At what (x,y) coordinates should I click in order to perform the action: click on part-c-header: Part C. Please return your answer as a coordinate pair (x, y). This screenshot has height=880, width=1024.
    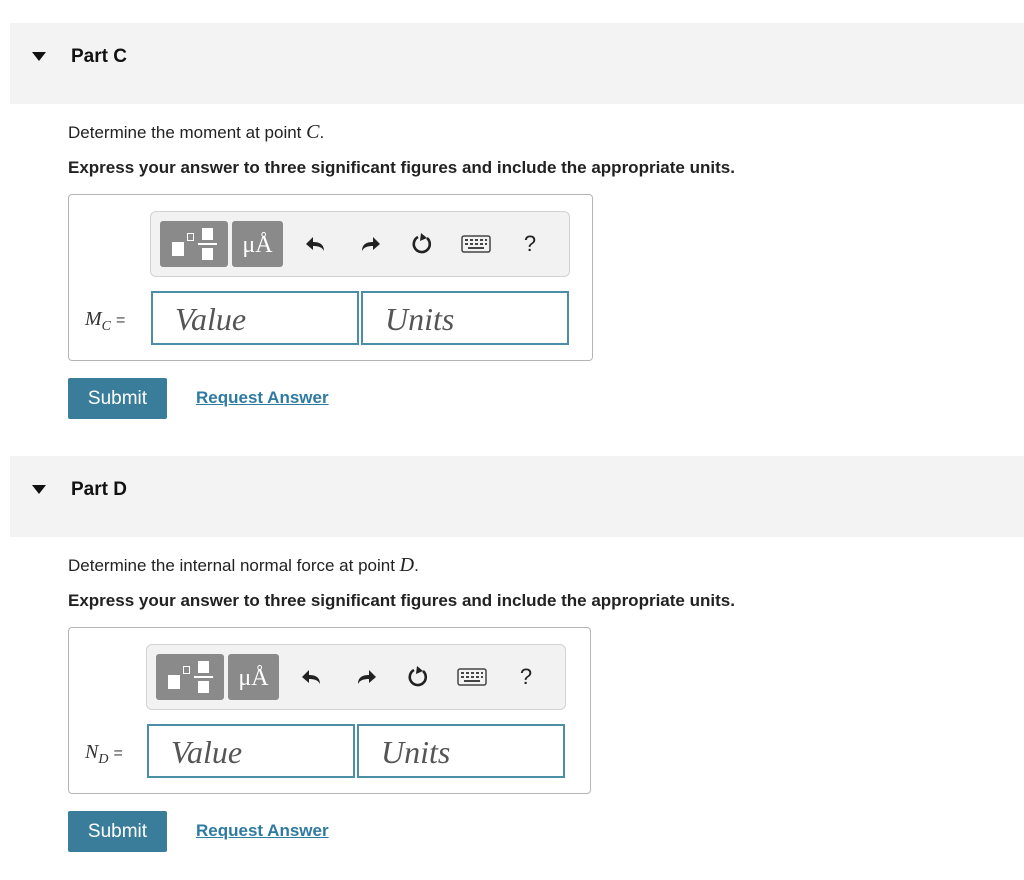
    Looking at the image, I should click on (517, 63).